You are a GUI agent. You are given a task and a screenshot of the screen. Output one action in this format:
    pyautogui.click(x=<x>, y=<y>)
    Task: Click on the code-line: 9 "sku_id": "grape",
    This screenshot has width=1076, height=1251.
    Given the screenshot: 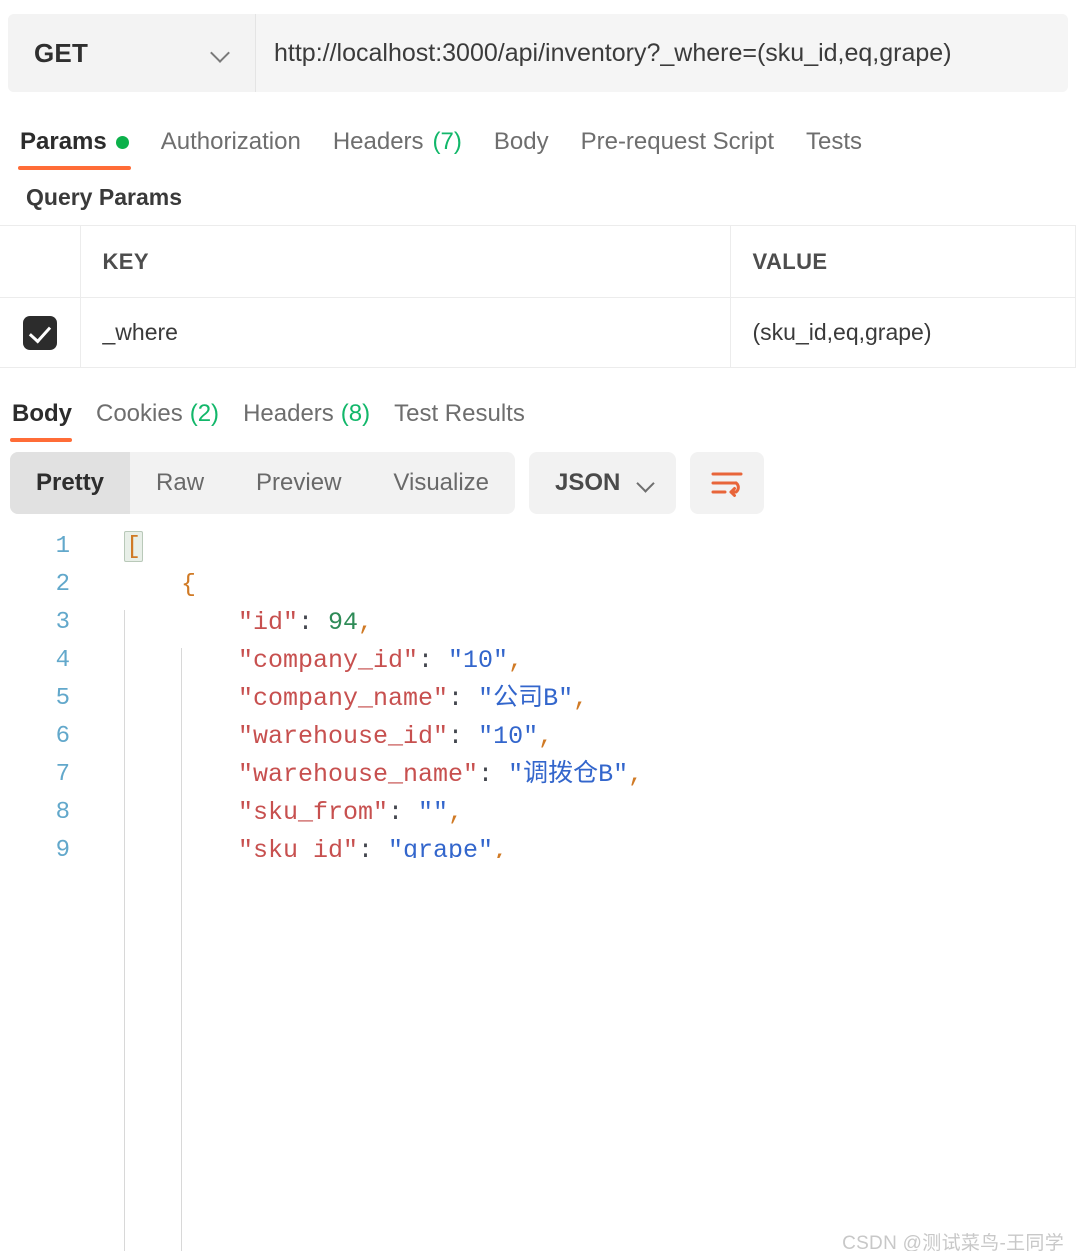 What is the action you would take?
    pyautogui.click(x=538, y=845)
    